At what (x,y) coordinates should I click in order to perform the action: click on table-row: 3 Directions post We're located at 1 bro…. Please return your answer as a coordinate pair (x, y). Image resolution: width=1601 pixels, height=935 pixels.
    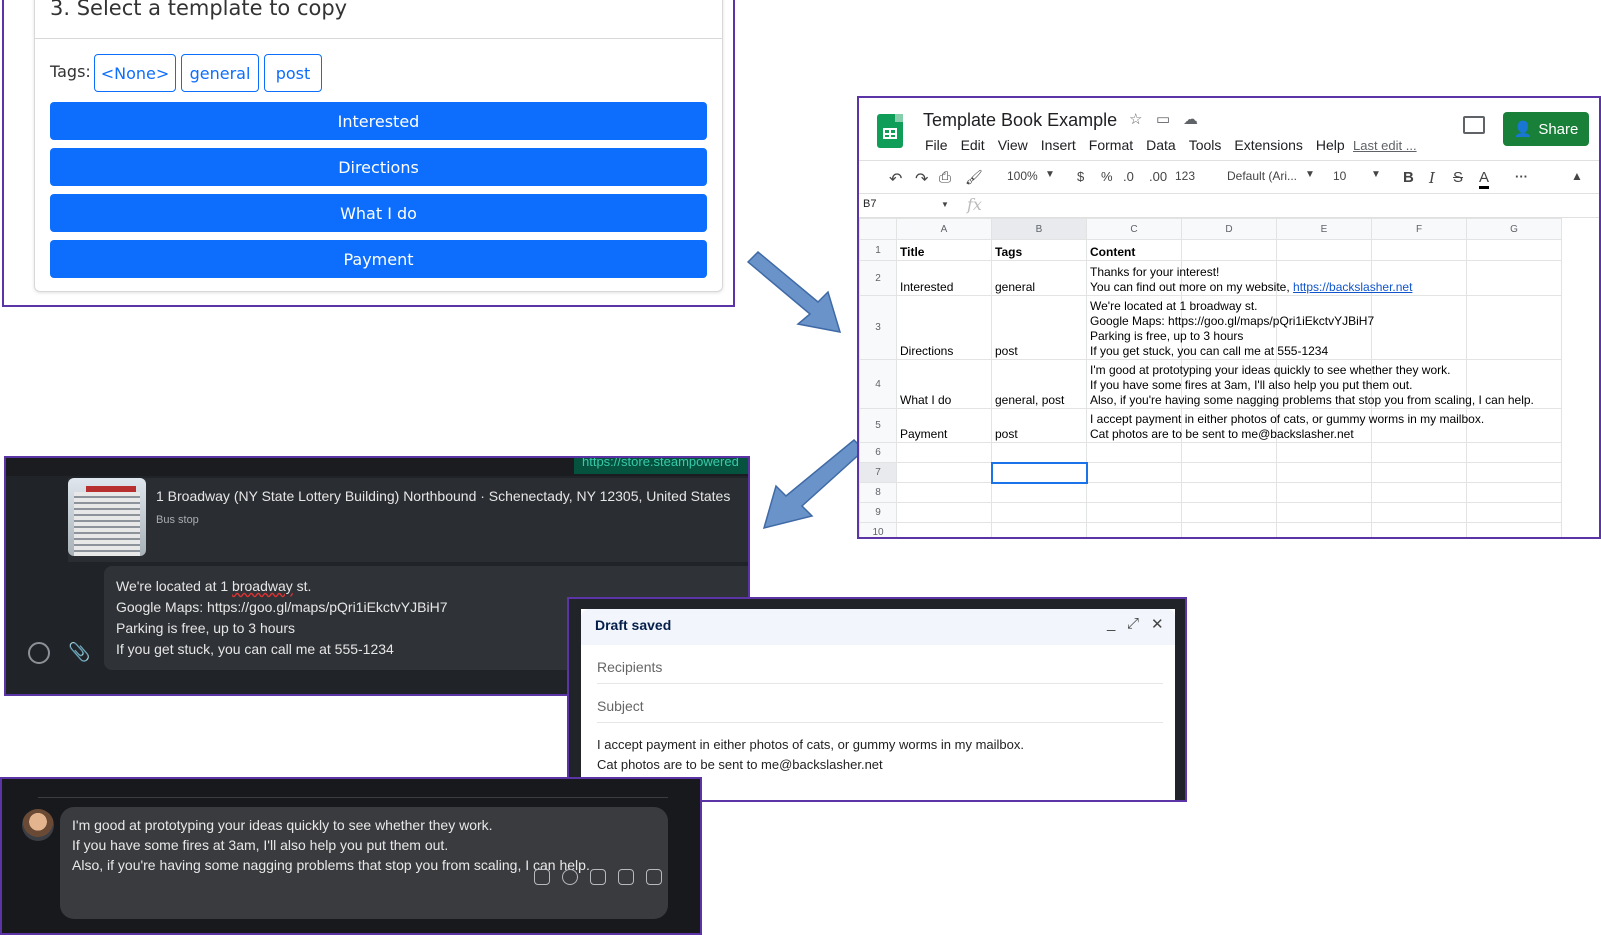
    Looking at the image, I should click on (1210, 327).